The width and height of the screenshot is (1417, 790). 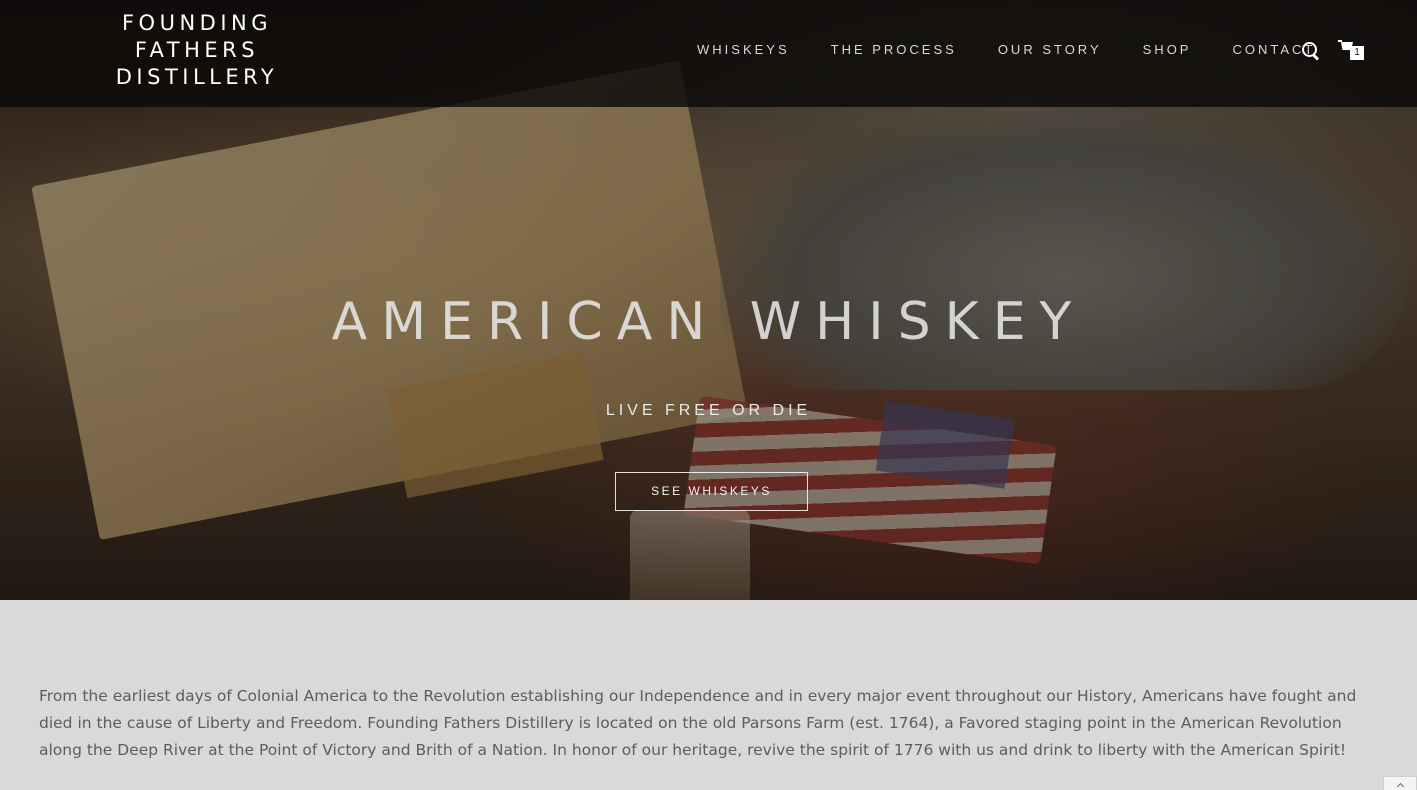 What do you see at coordinates (1400, 783) in the screenshot?
I see `scroll-to-top-button` at bounding box center [1400, 783].